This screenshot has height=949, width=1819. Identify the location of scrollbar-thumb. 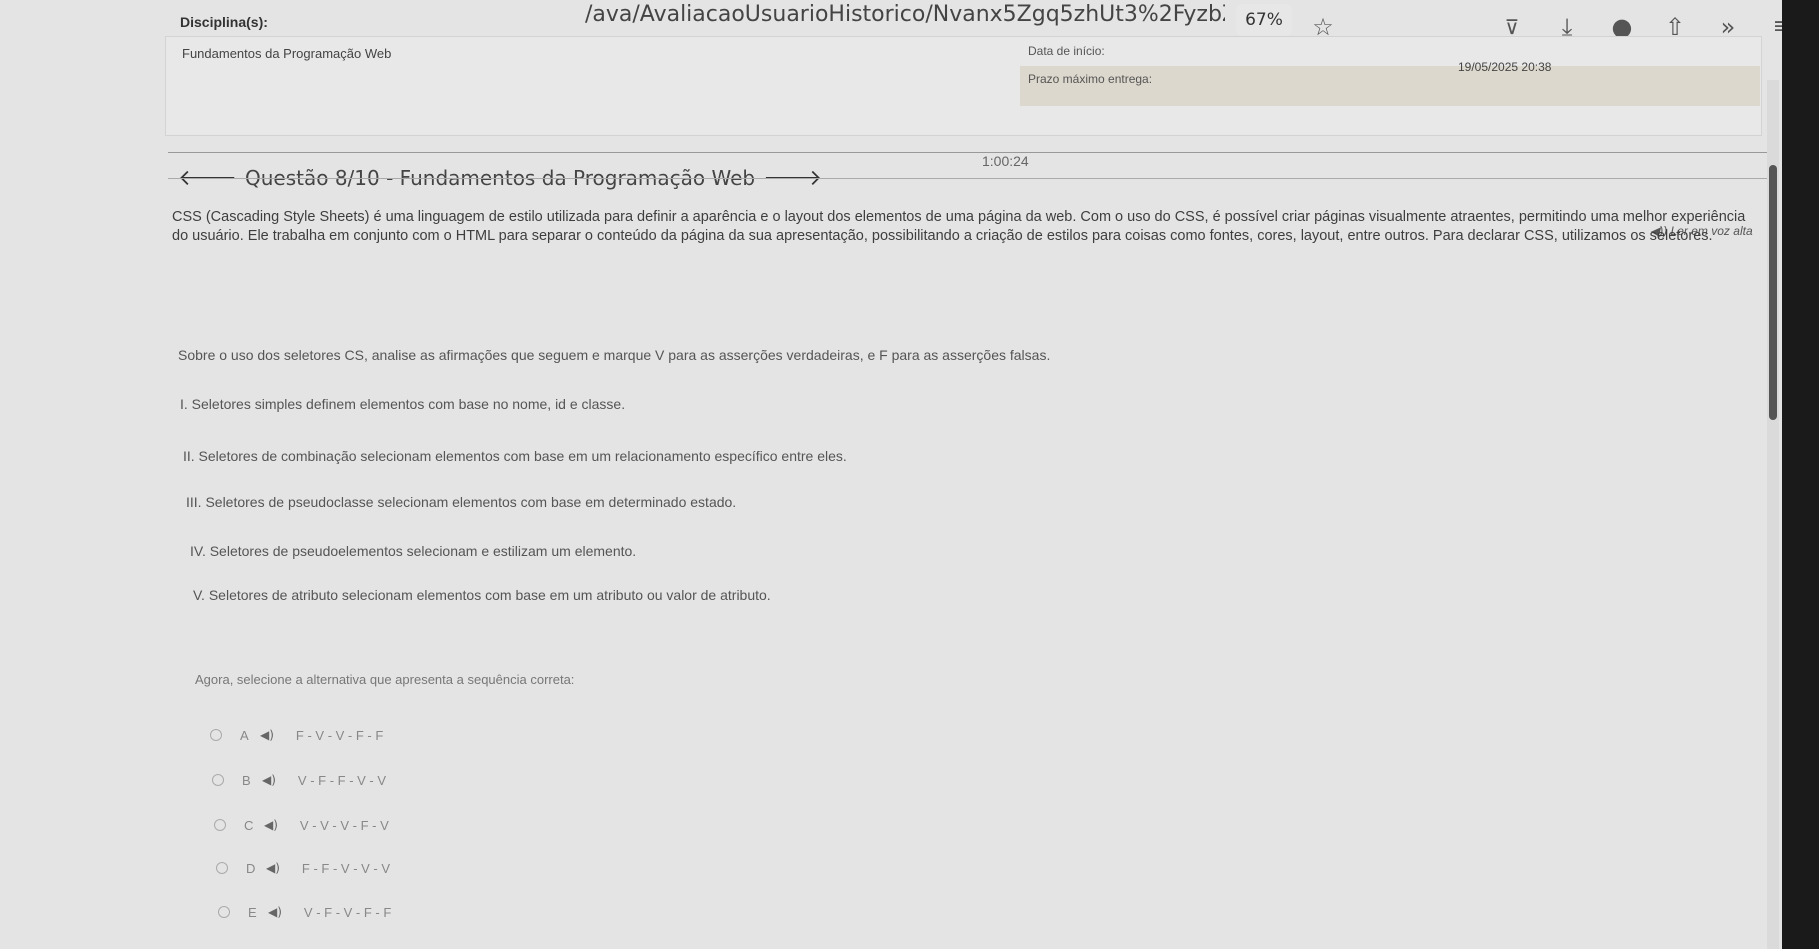
(1773, 292).